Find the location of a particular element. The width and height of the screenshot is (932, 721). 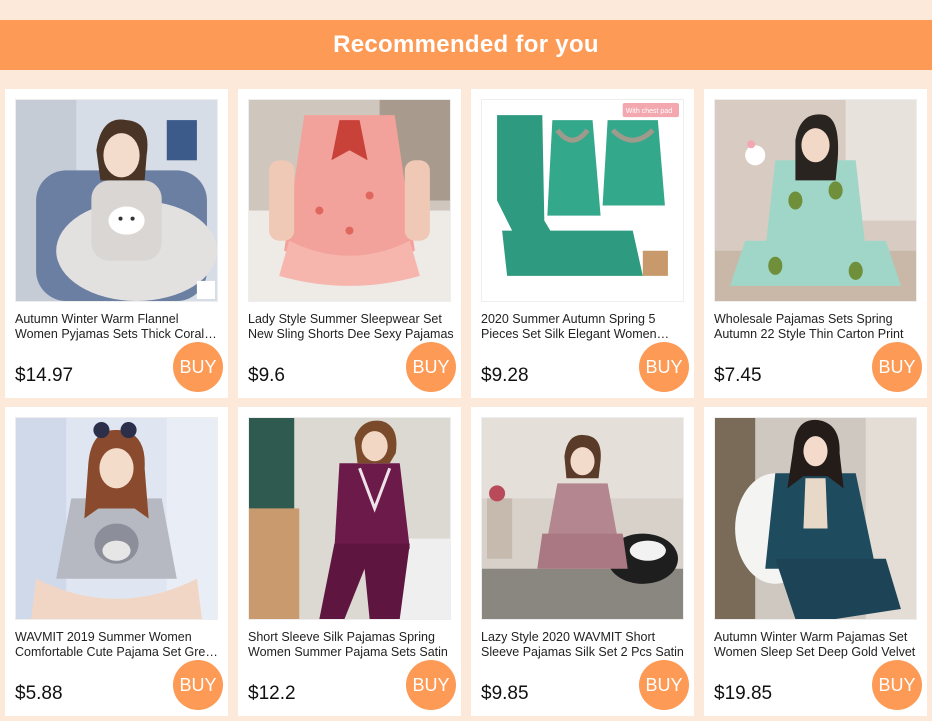

top-strip is located at coordinates (466, 10).